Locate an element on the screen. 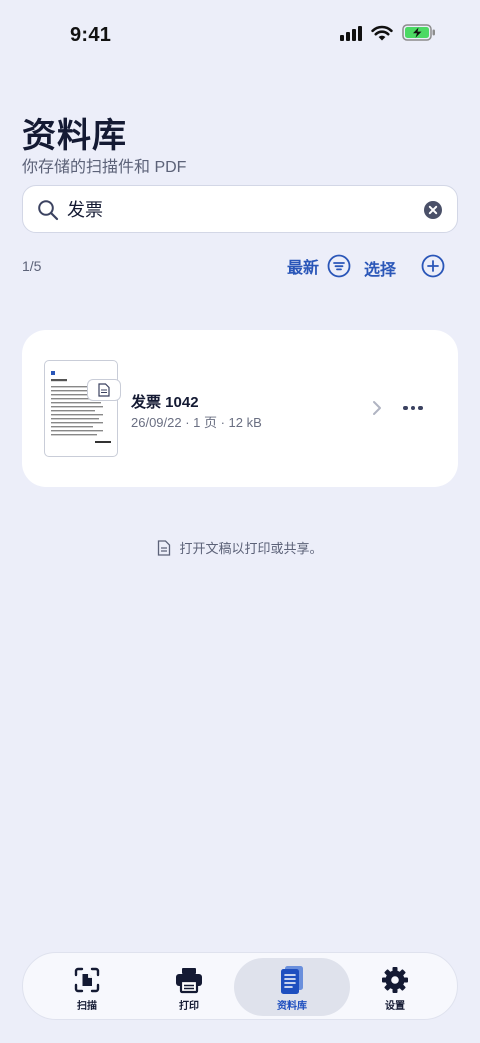 Image resolution: width=480 pixels, height=1043 pixels. wifi-icon is located at coordinates (382, 32).